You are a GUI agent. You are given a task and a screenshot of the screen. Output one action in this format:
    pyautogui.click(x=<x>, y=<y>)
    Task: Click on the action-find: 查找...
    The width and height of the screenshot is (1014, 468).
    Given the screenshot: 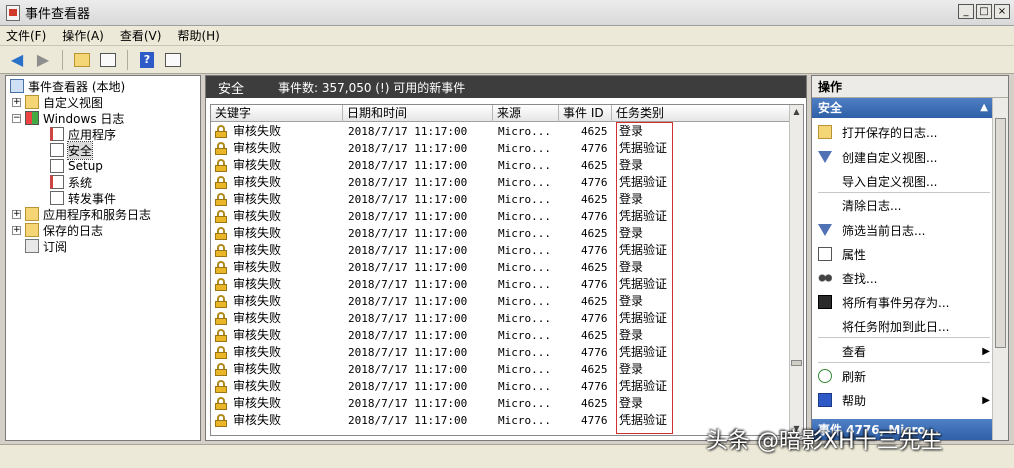 What is the action you would take?
    pyautogui.click(x=904, y=278)
    